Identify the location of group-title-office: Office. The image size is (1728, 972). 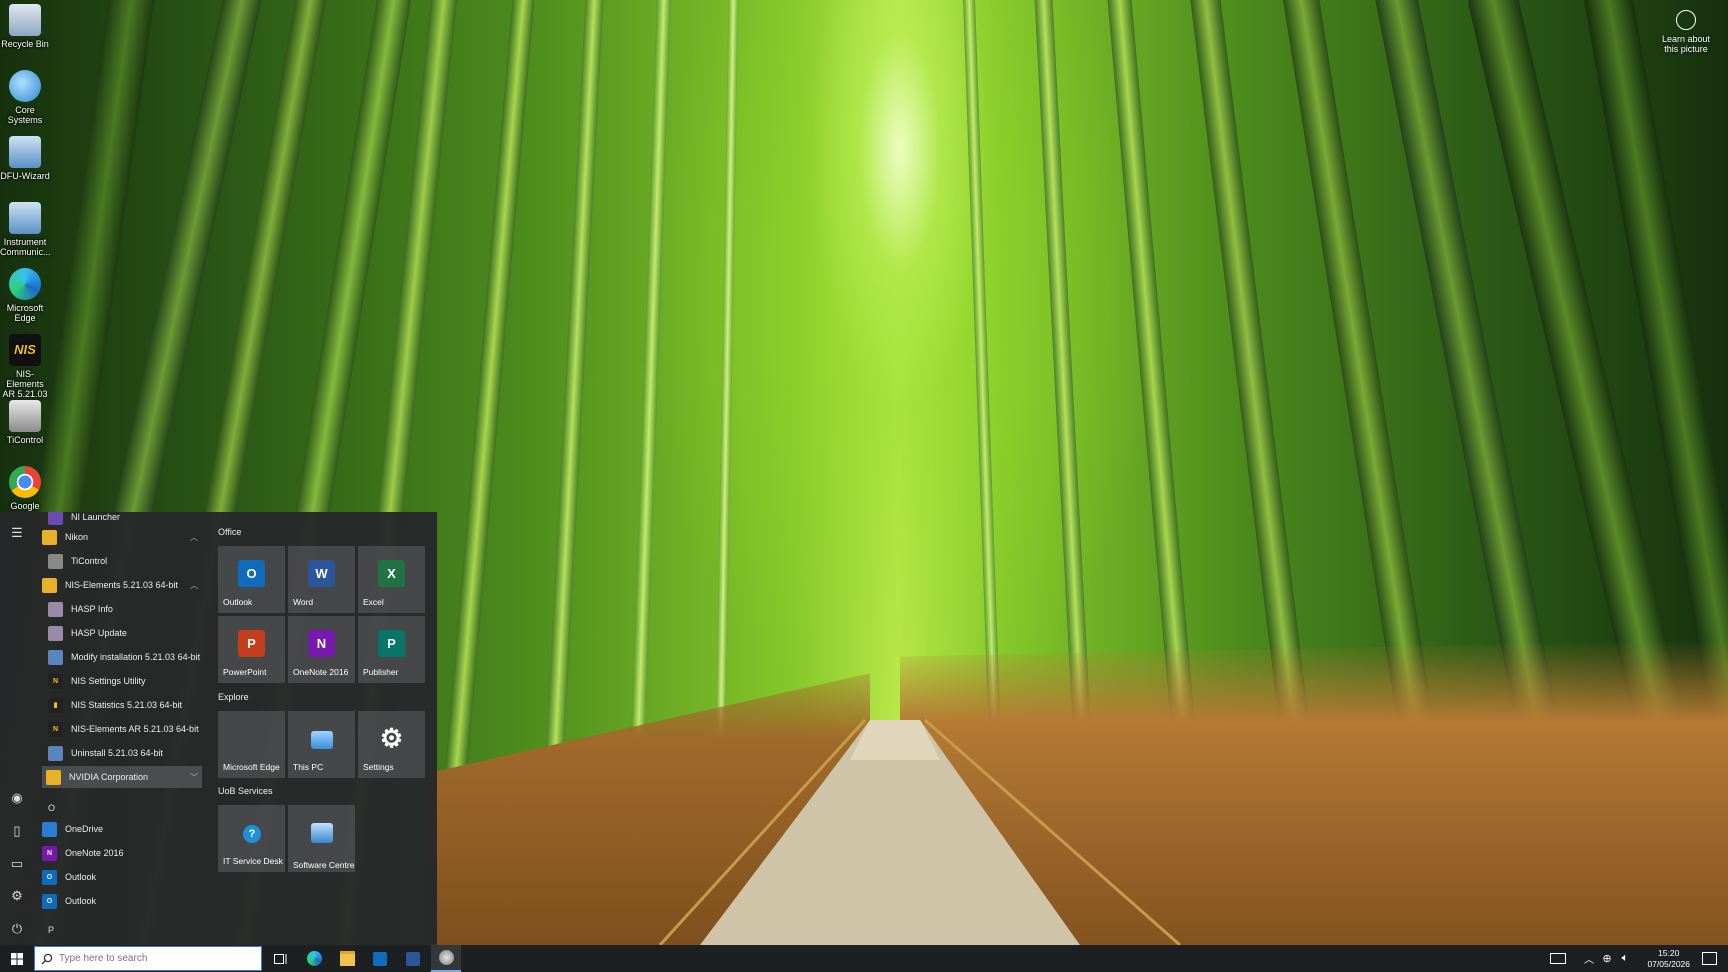
(229, 532).